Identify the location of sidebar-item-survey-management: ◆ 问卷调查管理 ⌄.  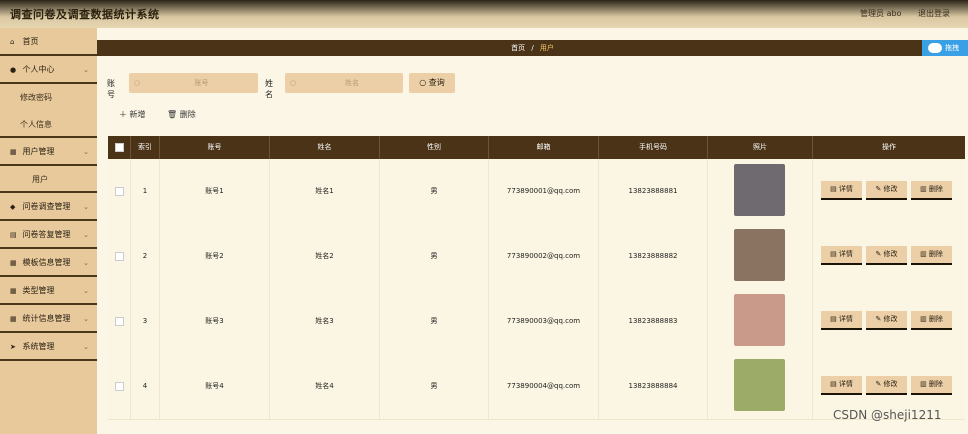
(48, 207).